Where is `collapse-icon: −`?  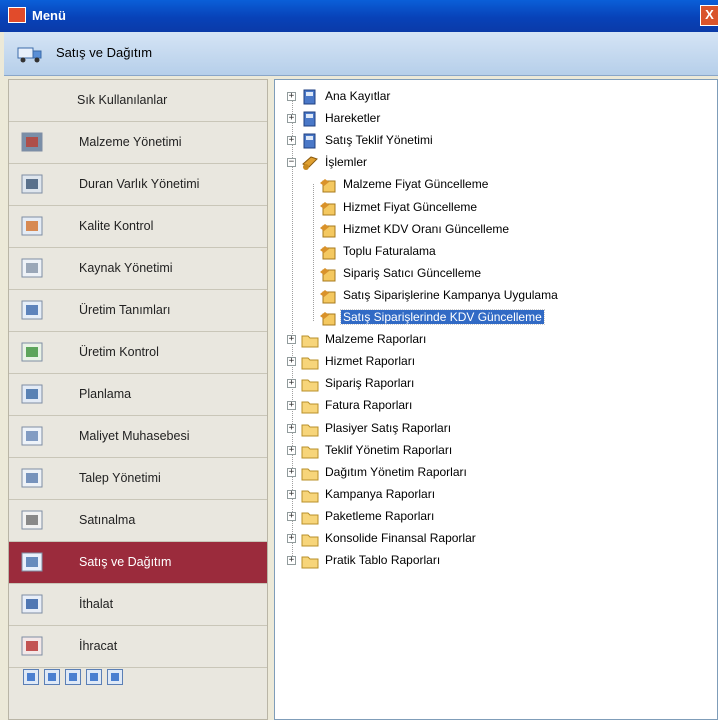 collapse-icon: − is located at coordinates (291, 163).